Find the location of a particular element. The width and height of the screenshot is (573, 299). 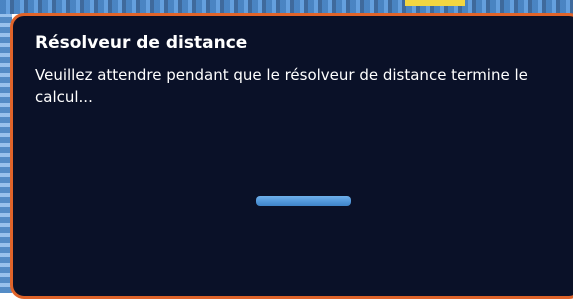

progress-fill is located at coordinates (303, 201).